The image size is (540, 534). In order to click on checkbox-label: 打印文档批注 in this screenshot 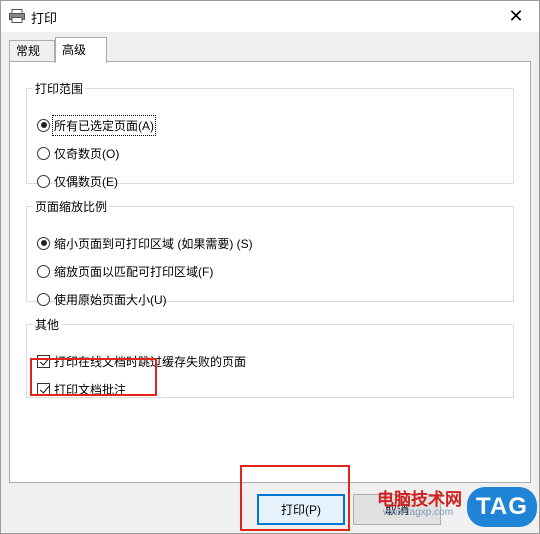, I will do `click(90, 389)`.